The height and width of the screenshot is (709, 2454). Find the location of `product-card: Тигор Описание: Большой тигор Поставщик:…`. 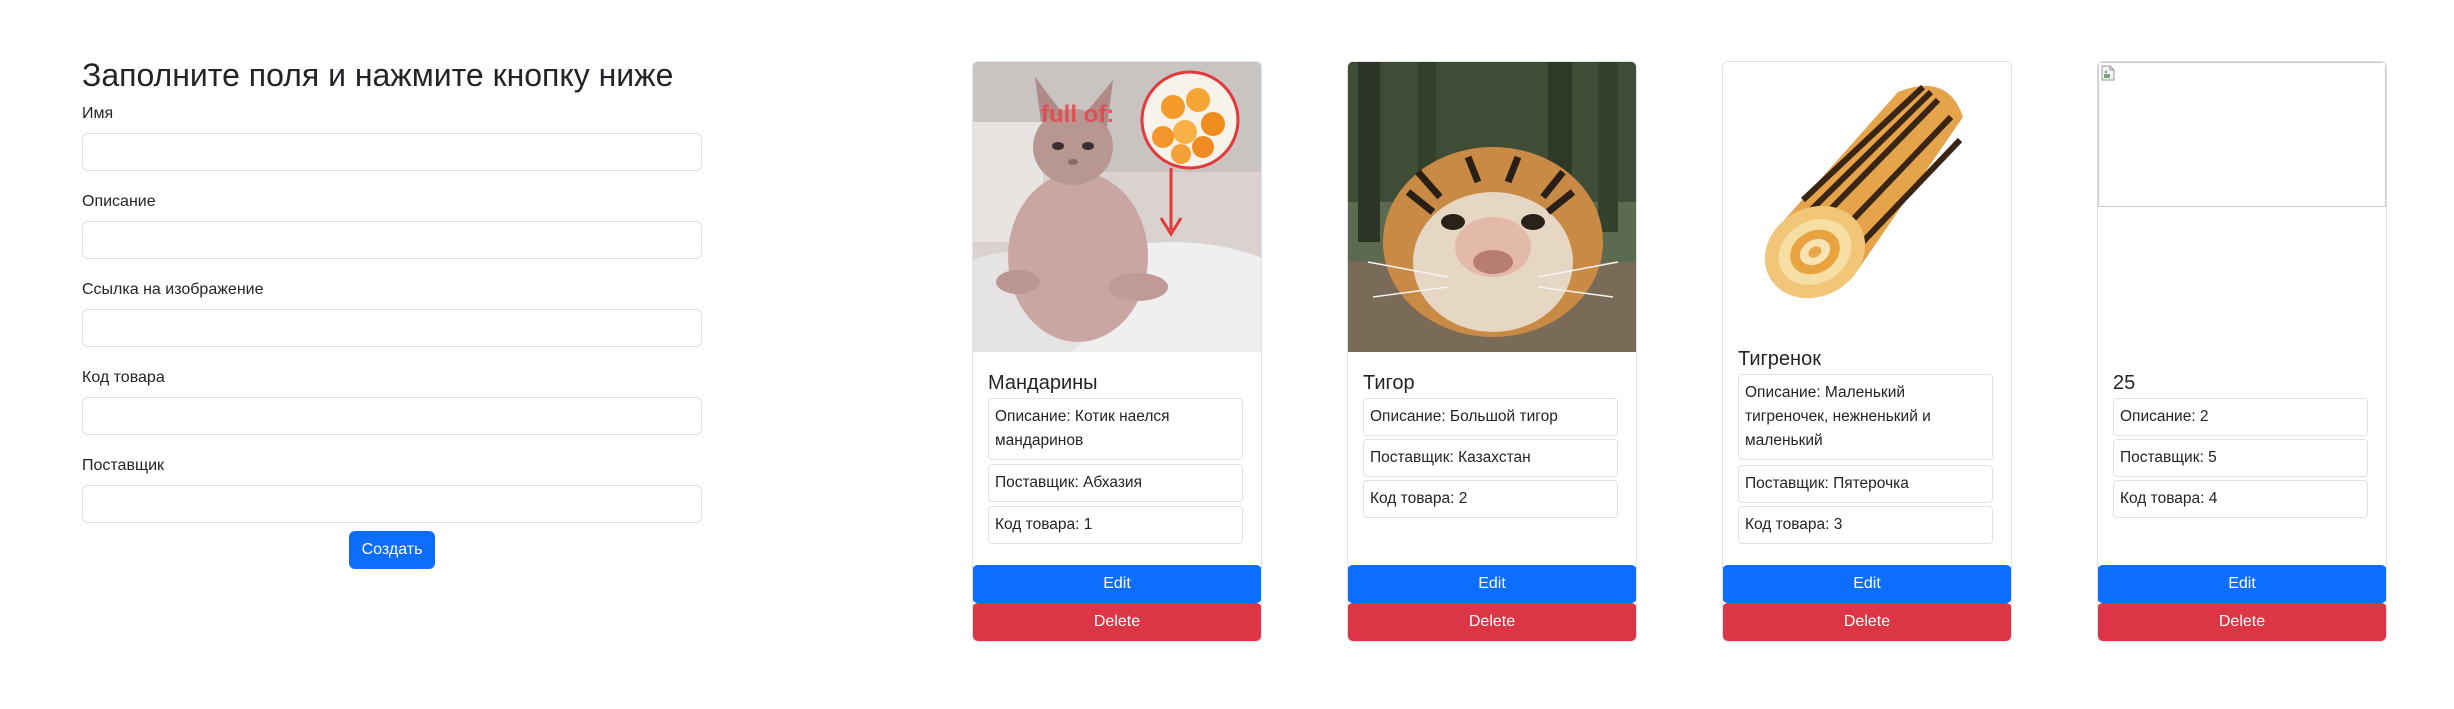

product-card: Тигор Описание: Большой тигор Поставщик:… is located at coordinates (1492, 351).